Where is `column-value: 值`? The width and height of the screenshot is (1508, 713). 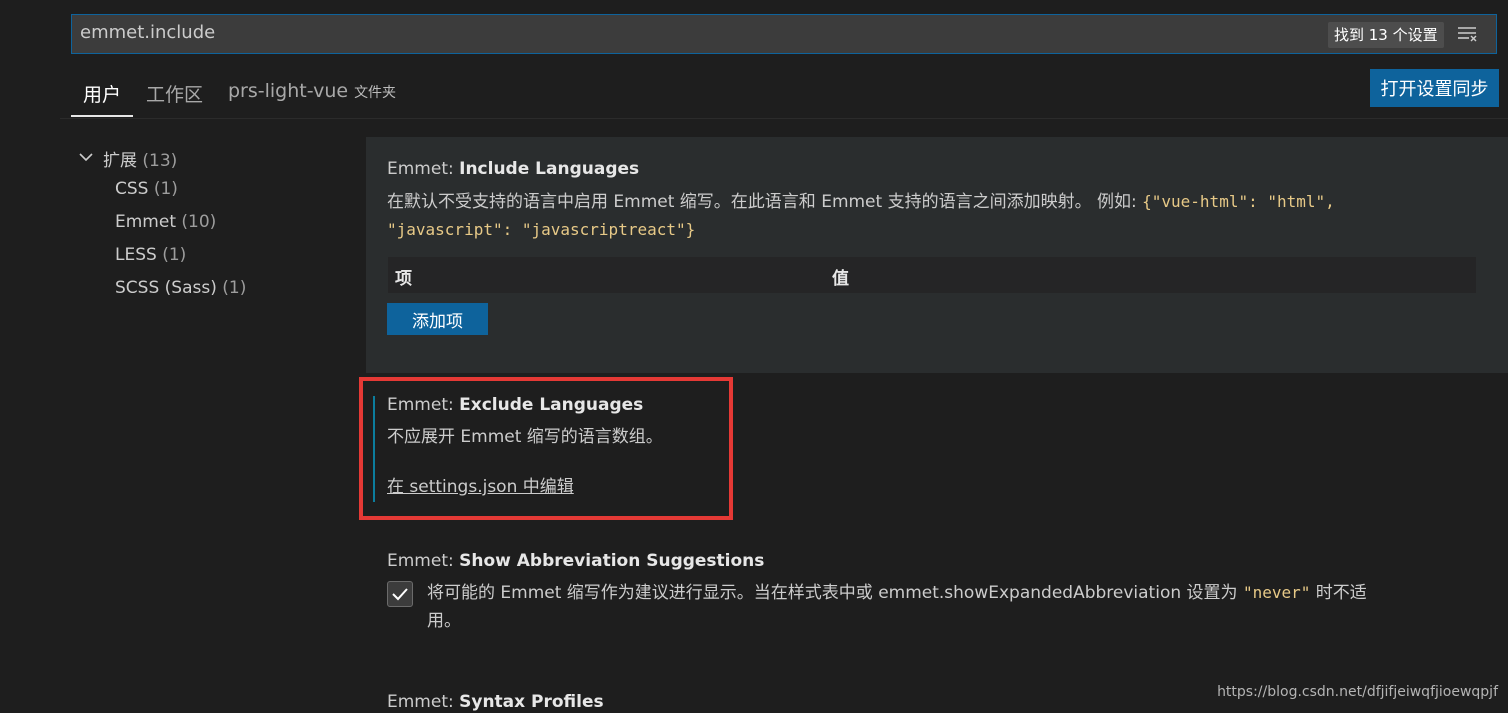
column-value: 值 is located at coordinates (840, 279).